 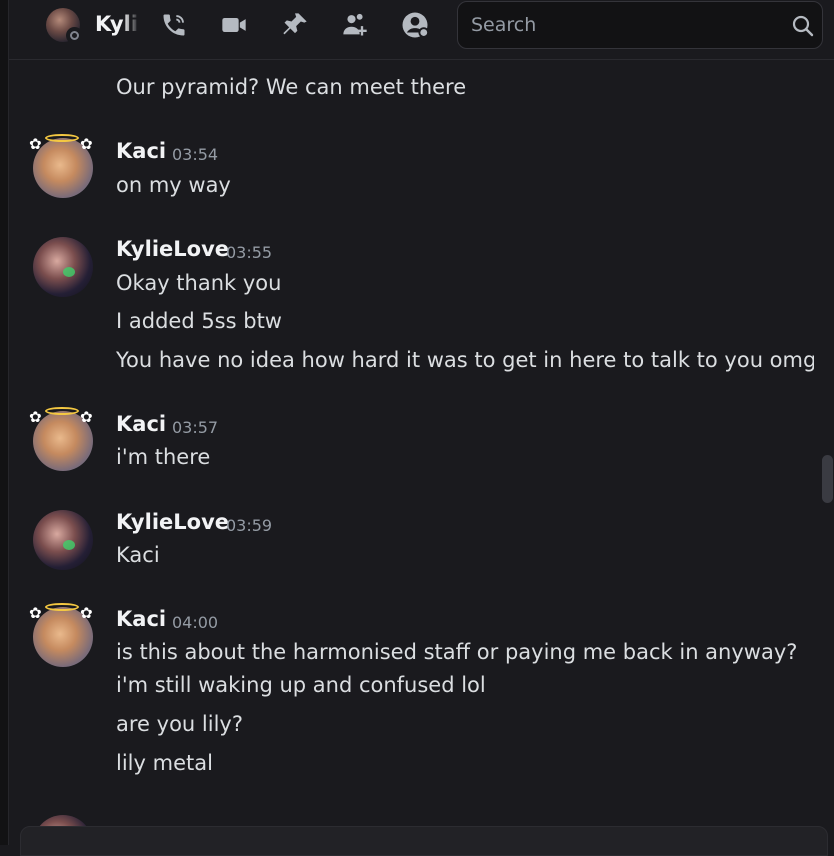 What do you see at coordinates (415, 25) in the screenshot?
I see `user-profile-icon` at bounding box center [415, 25].